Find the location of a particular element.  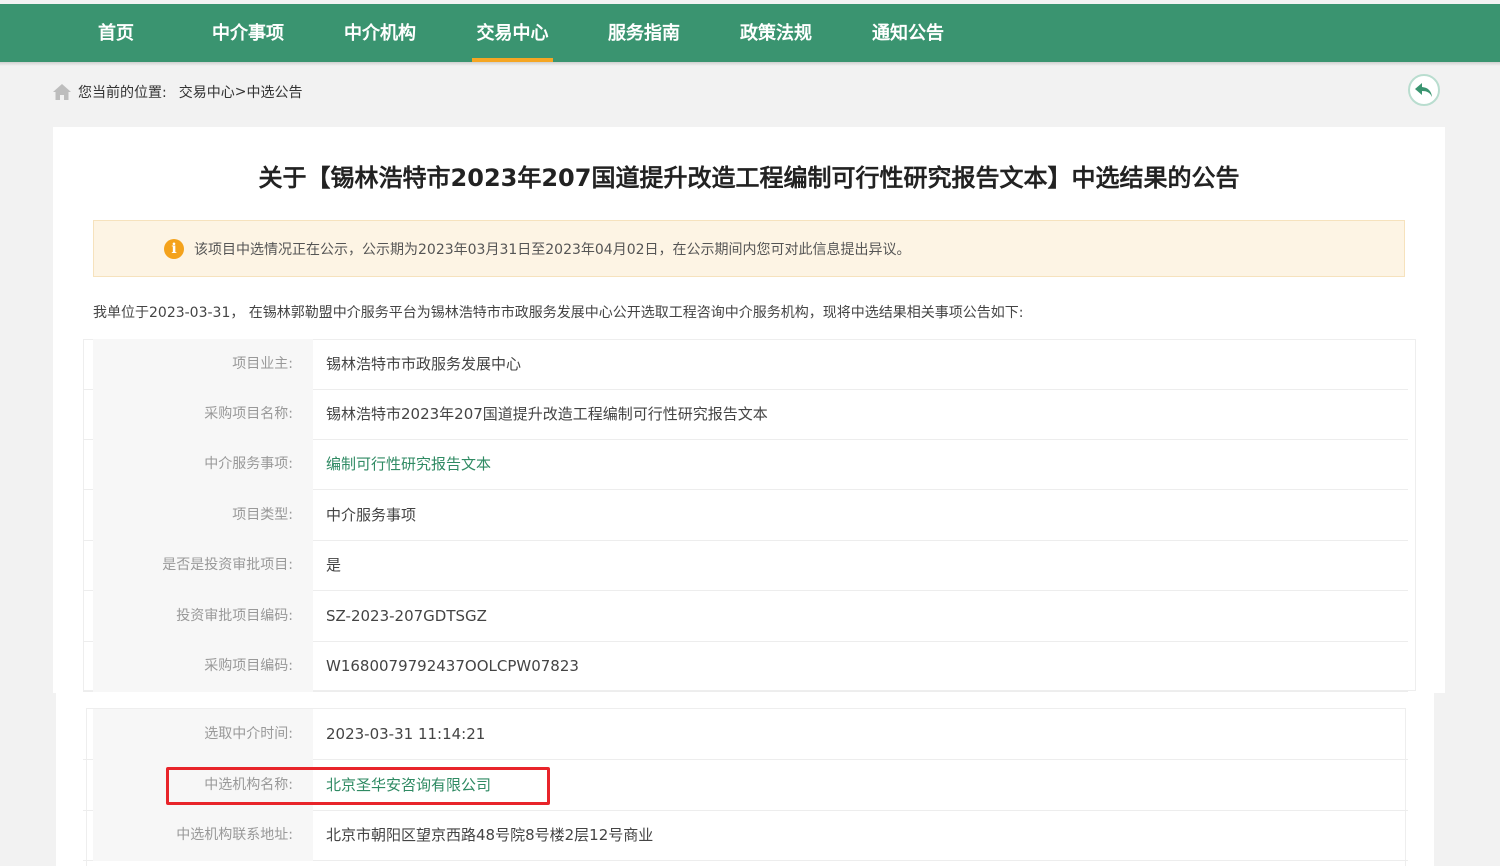

row-label: 项目类型: is located at coordinates (203, 515).